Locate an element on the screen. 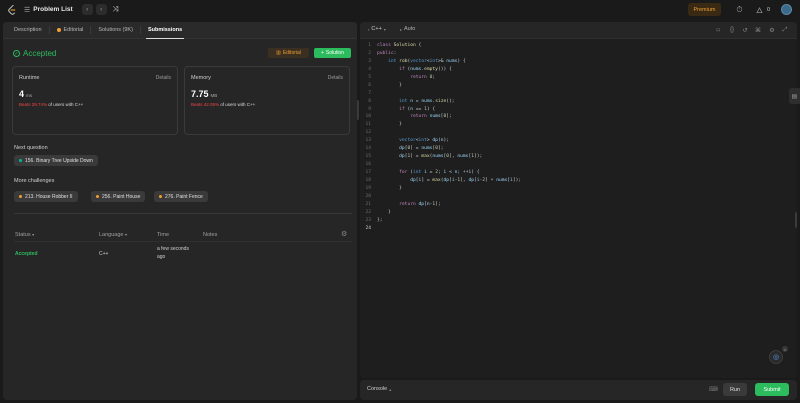  code-line: 4 if (nums.empty()) { is located at coordinates (578, 70).